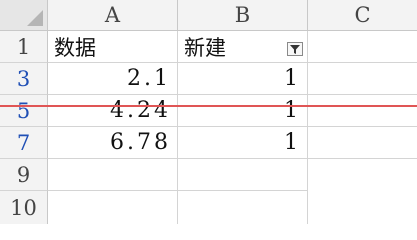 The height and width of the screenshot is (240, 417). What do you see at coordinates (243, 175) in the screenshot?
I see `cell-b9` at bounding box center [243, 175].